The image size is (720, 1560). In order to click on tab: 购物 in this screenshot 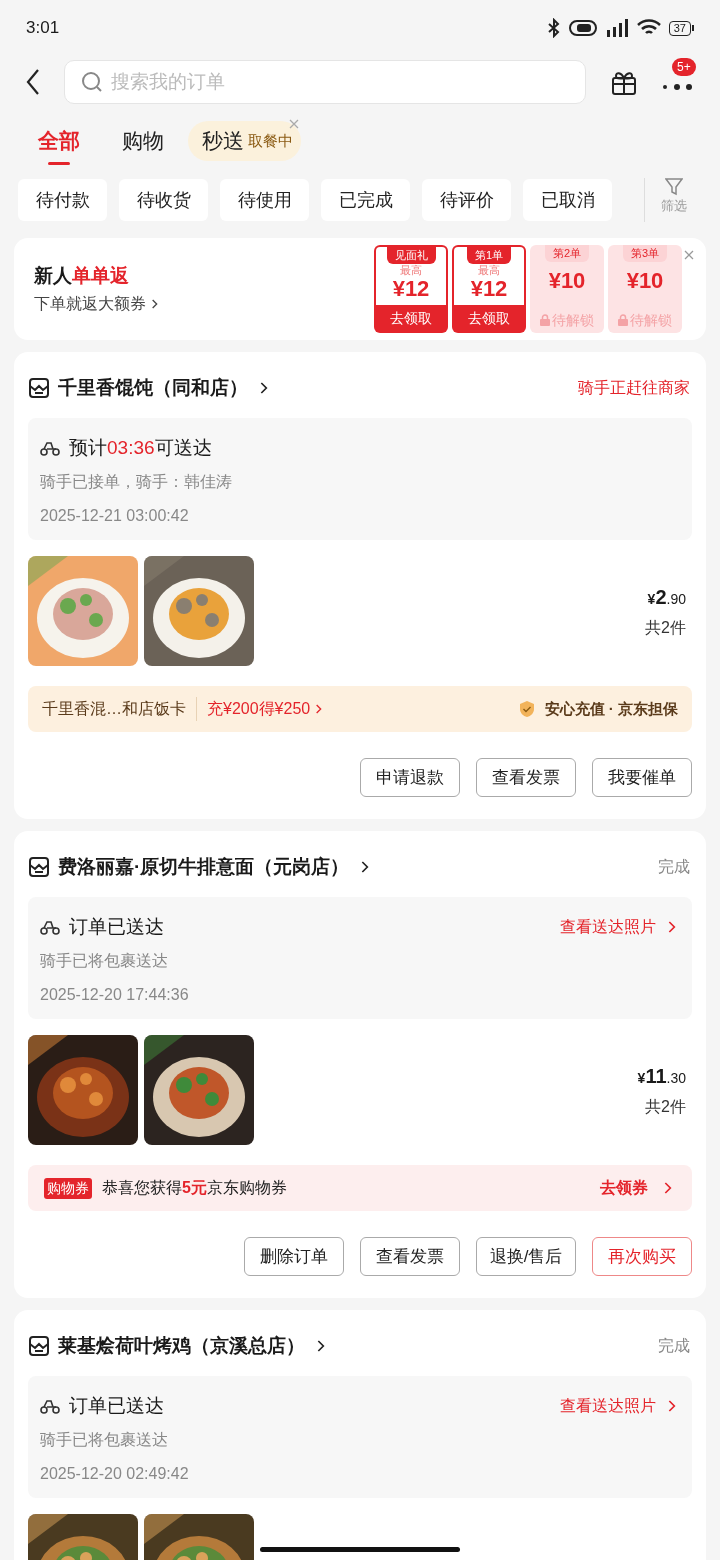, I will do `click(143, 141)`.